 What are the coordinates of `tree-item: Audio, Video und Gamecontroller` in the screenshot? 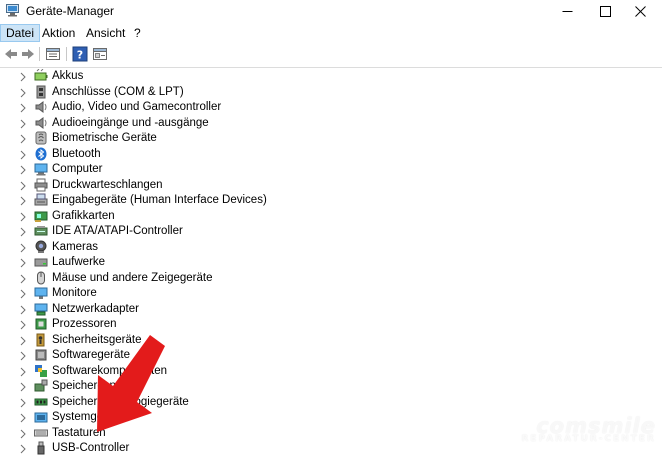 It's located at (331, 108).